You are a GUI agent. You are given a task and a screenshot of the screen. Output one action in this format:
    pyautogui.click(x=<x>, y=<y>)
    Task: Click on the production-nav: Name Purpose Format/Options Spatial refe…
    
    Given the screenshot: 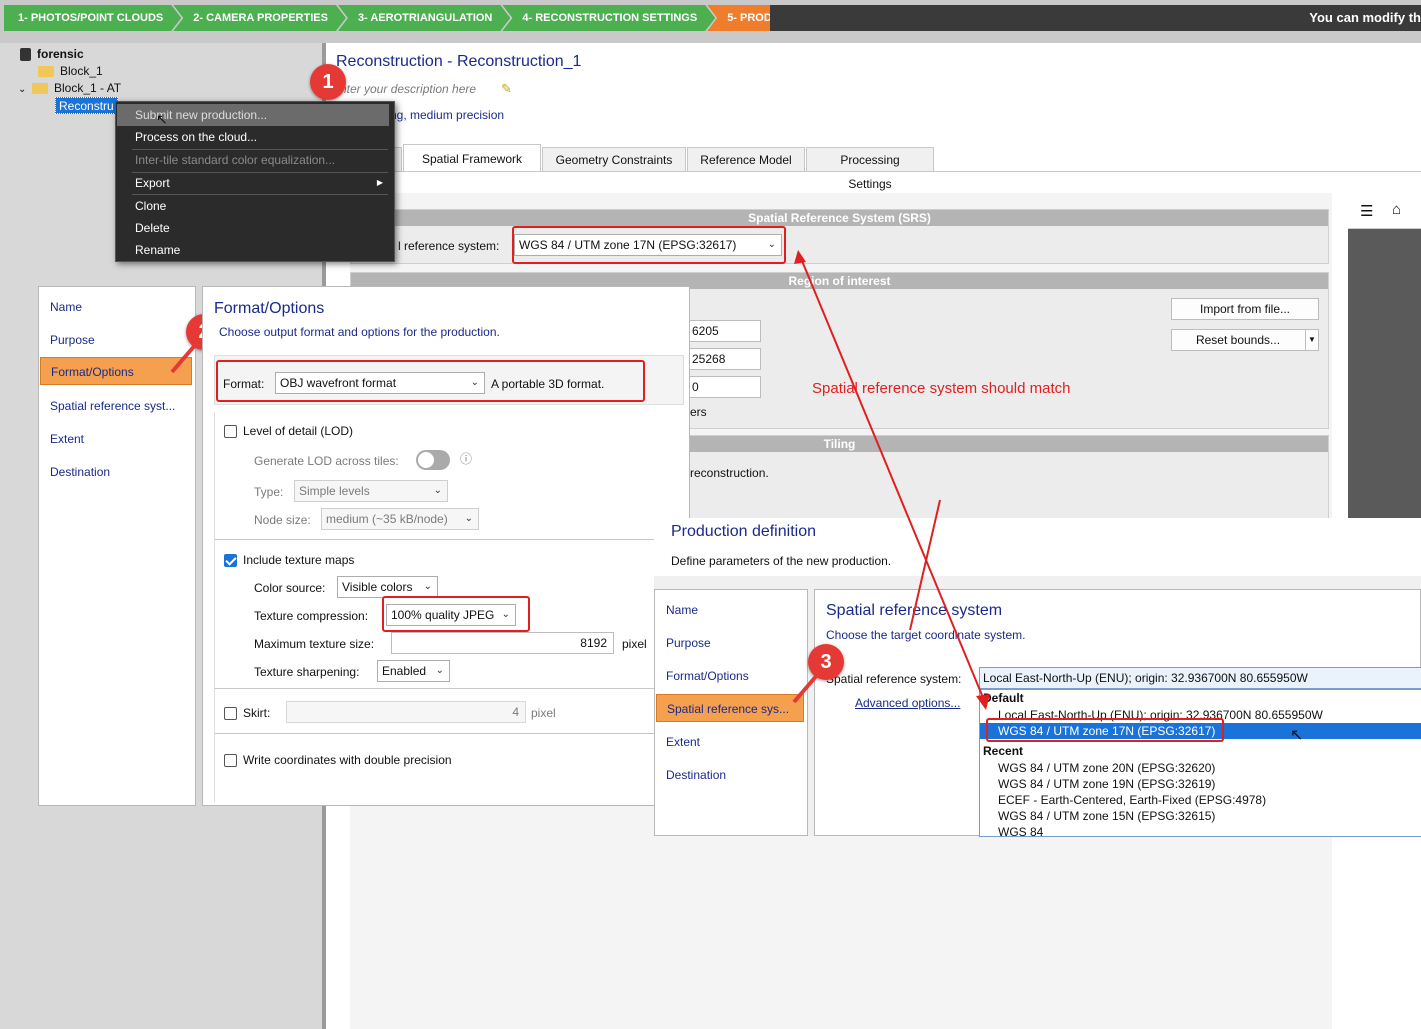 What is the action you would take?
    pyautogui.click(x=731, y=712)
    